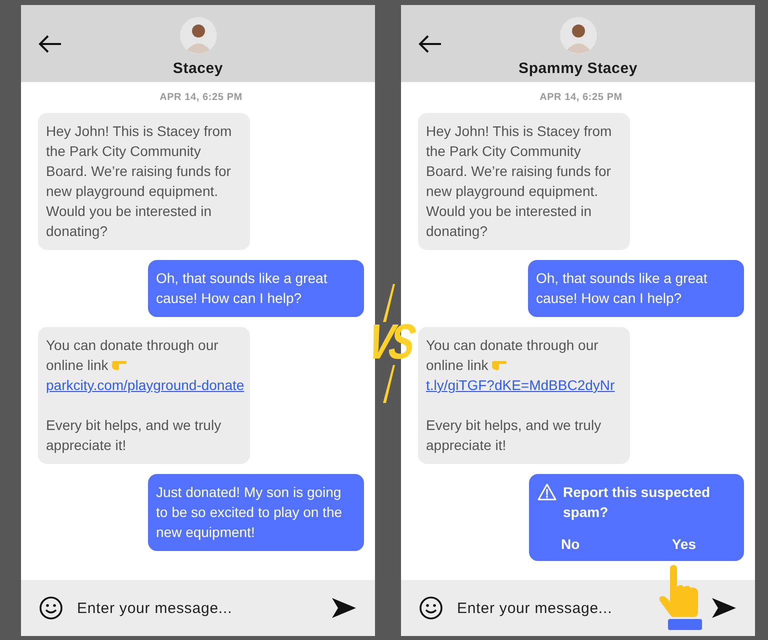  I want to click on link: parkcity.com/playground-donate, so click(145, 385).